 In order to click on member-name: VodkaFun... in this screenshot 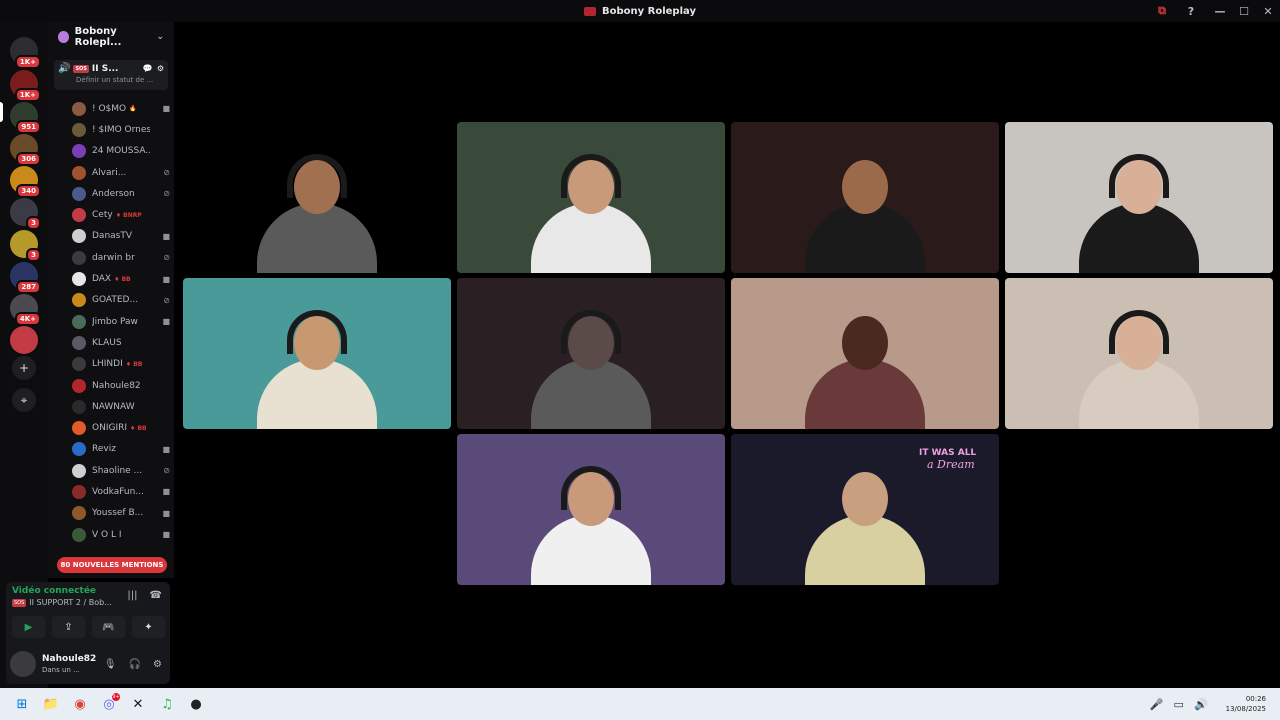, I will do `click(118, 491)`.